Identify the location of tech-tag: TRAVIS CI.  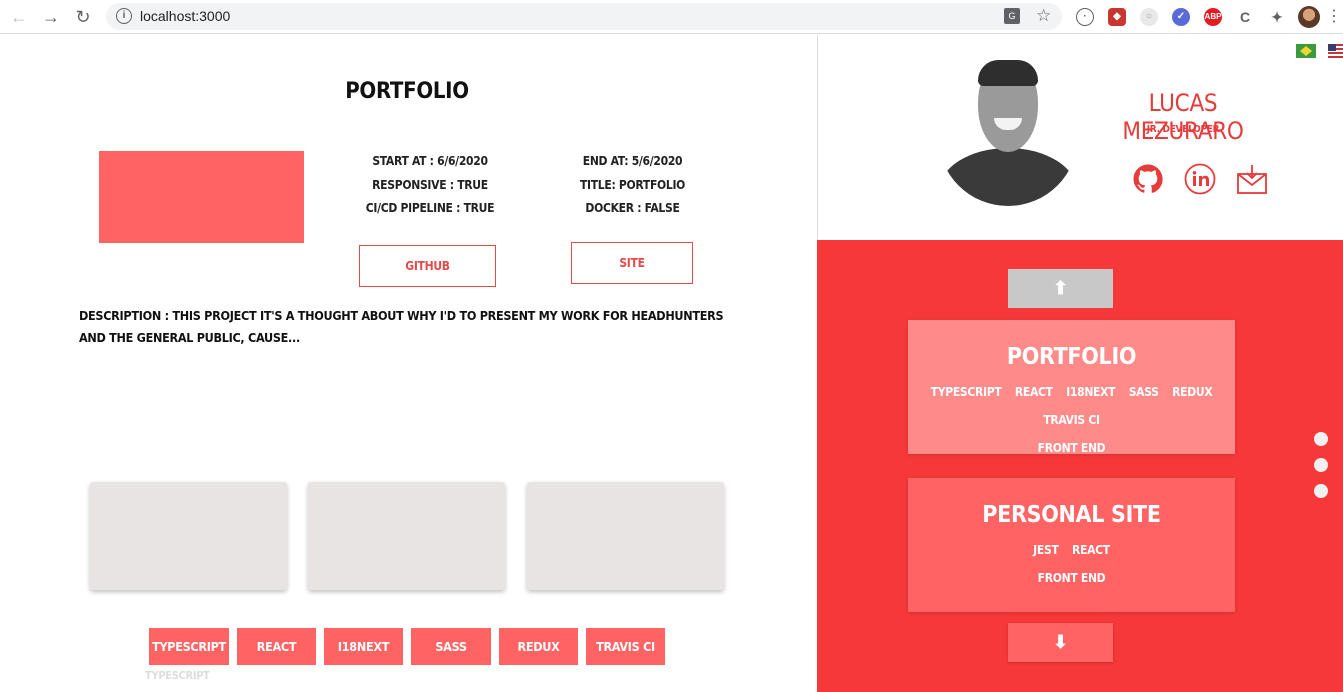
(625, 646).